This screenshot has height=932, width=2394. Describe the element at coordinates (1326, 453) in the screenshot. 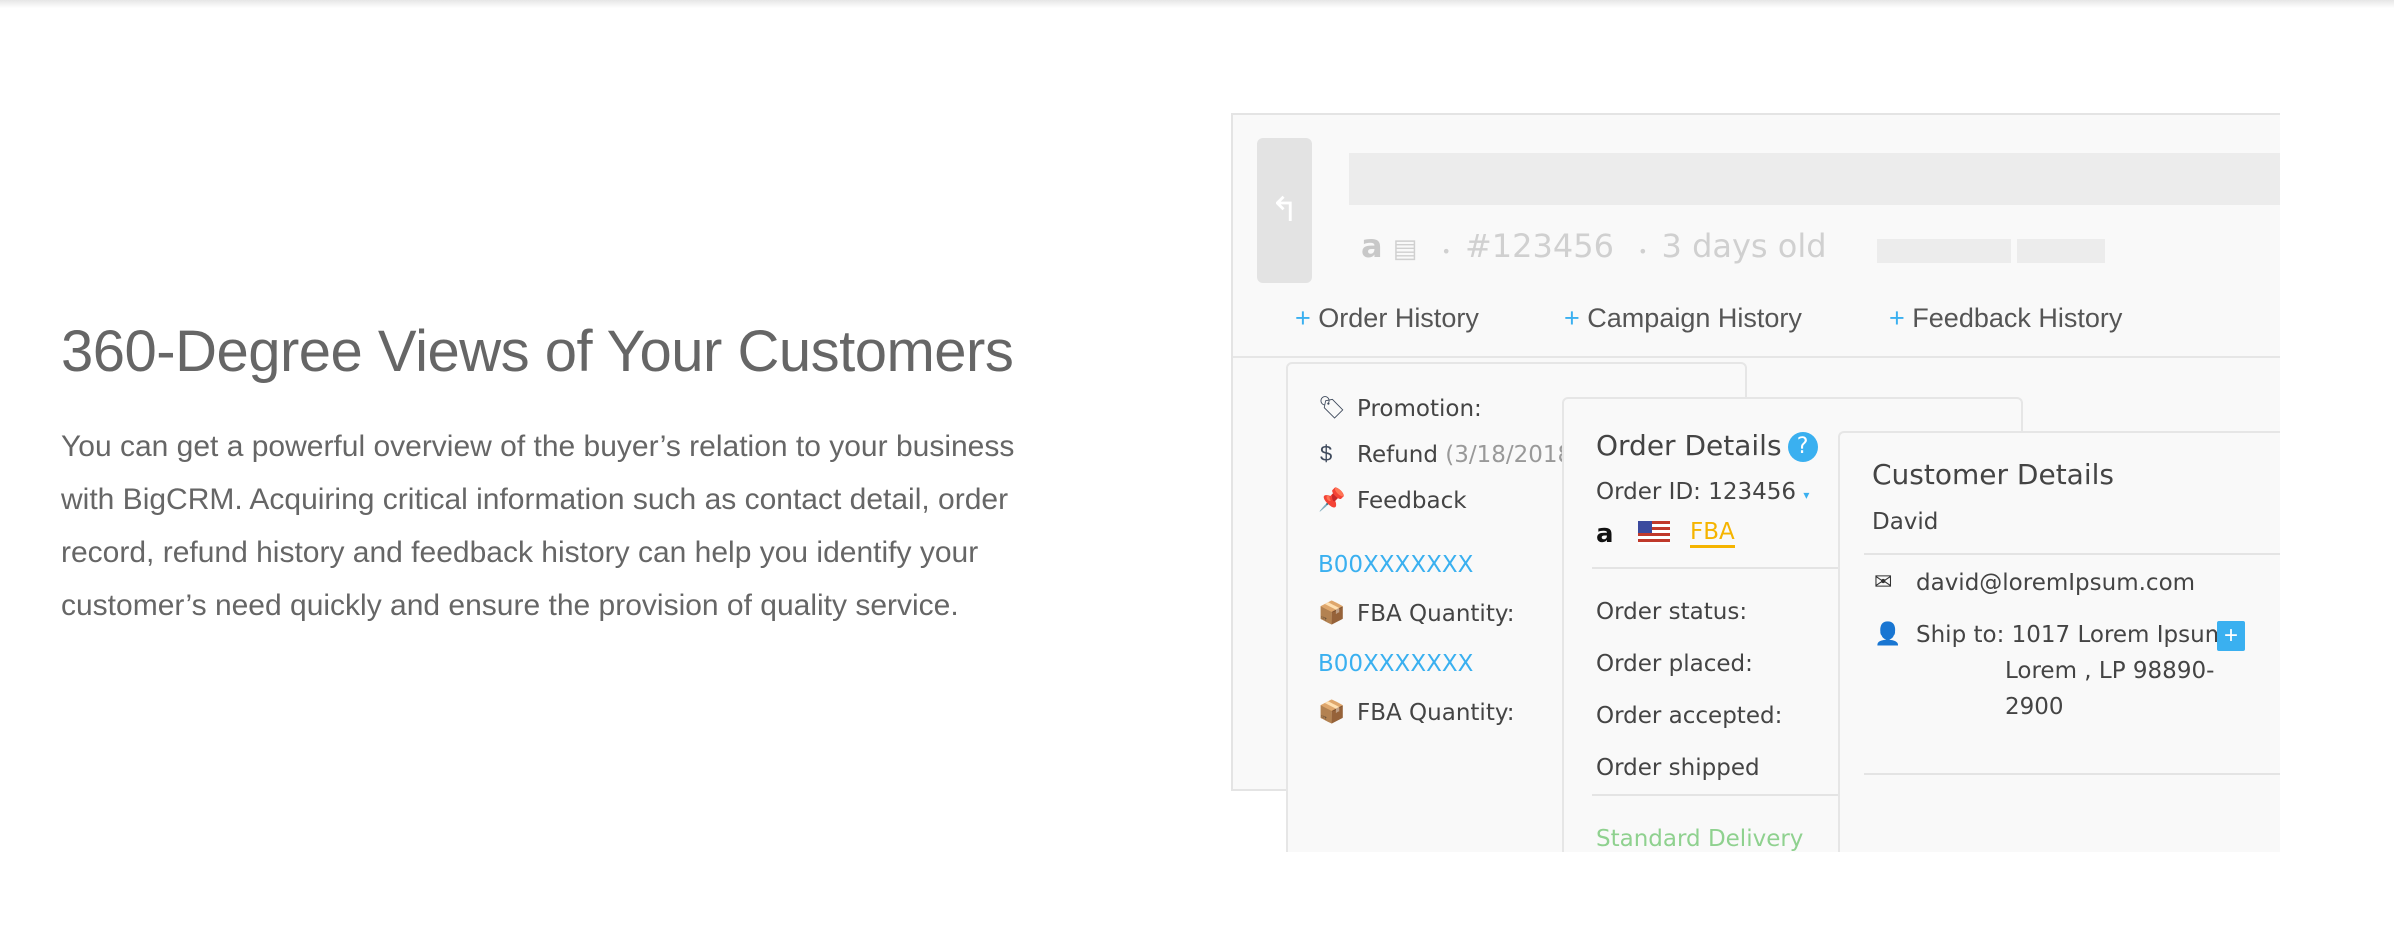

I see `refund-icon: $` at that location.